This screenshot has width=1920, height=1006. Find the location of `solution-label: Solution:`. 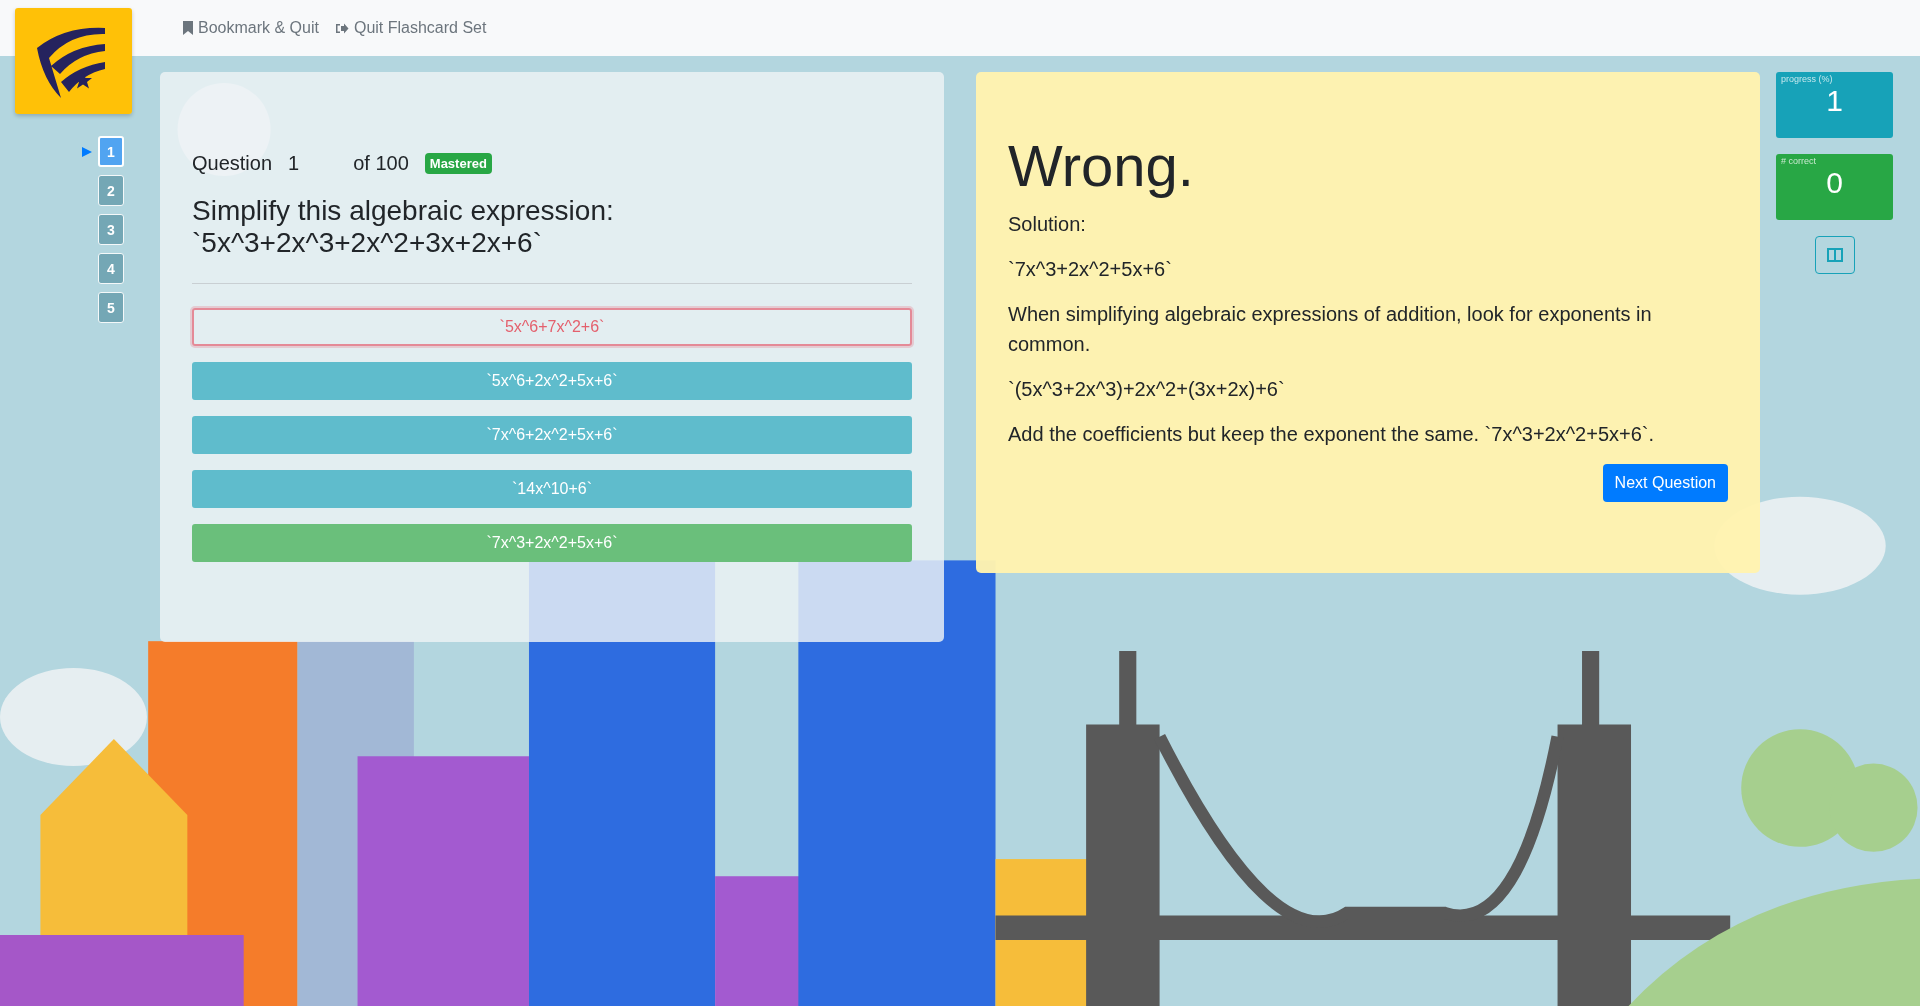

solution-label: Solution: is located at coordinates (1047, 224).